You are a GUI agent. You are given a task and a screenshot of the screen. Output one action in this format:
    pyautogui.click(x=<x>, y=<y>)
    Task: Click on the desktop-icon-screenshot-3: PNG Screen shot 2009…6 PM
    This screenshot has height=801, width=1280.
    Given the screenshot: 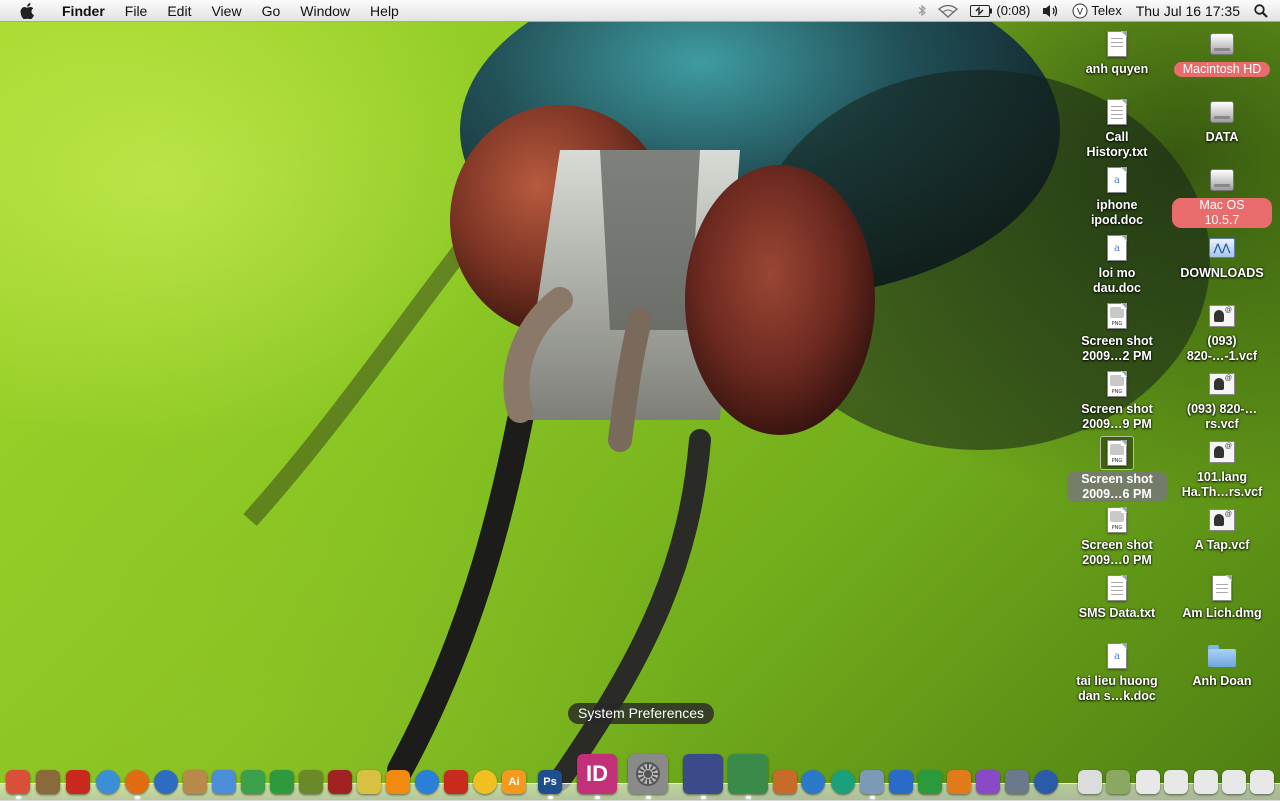 What is the action you would take?
    pyautogui.click(x=1117, y=469)
    